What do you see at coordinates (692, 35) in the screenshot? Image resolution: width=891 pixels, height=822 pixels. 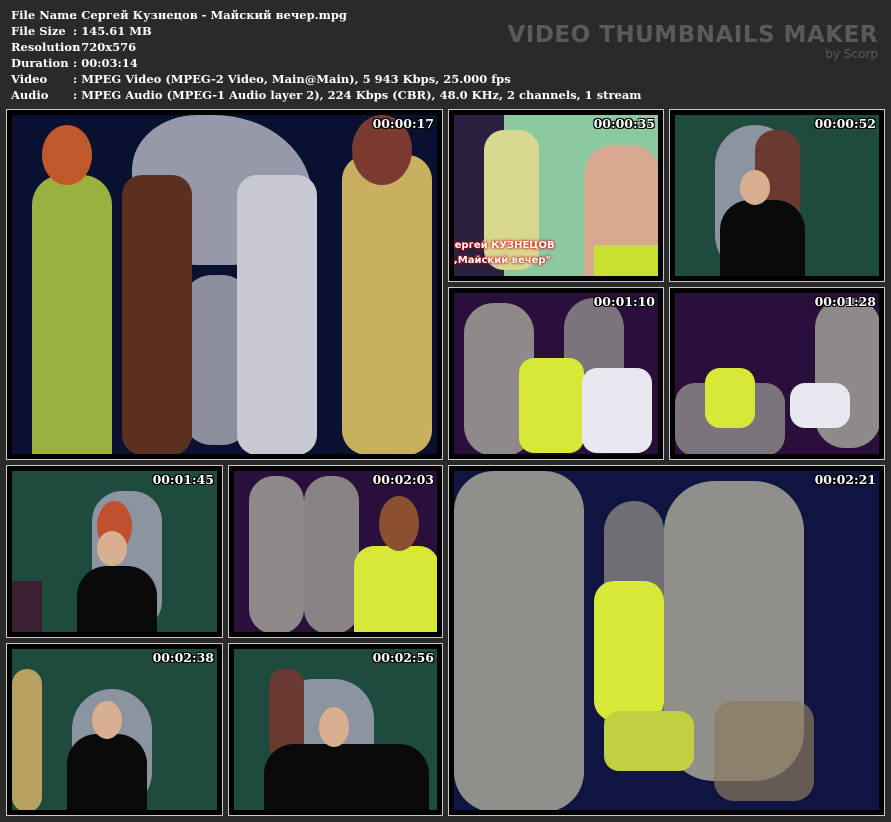 I see `brand-title: VIDEO THUMBNAILS MAKER` at bounding box center [692, 35].